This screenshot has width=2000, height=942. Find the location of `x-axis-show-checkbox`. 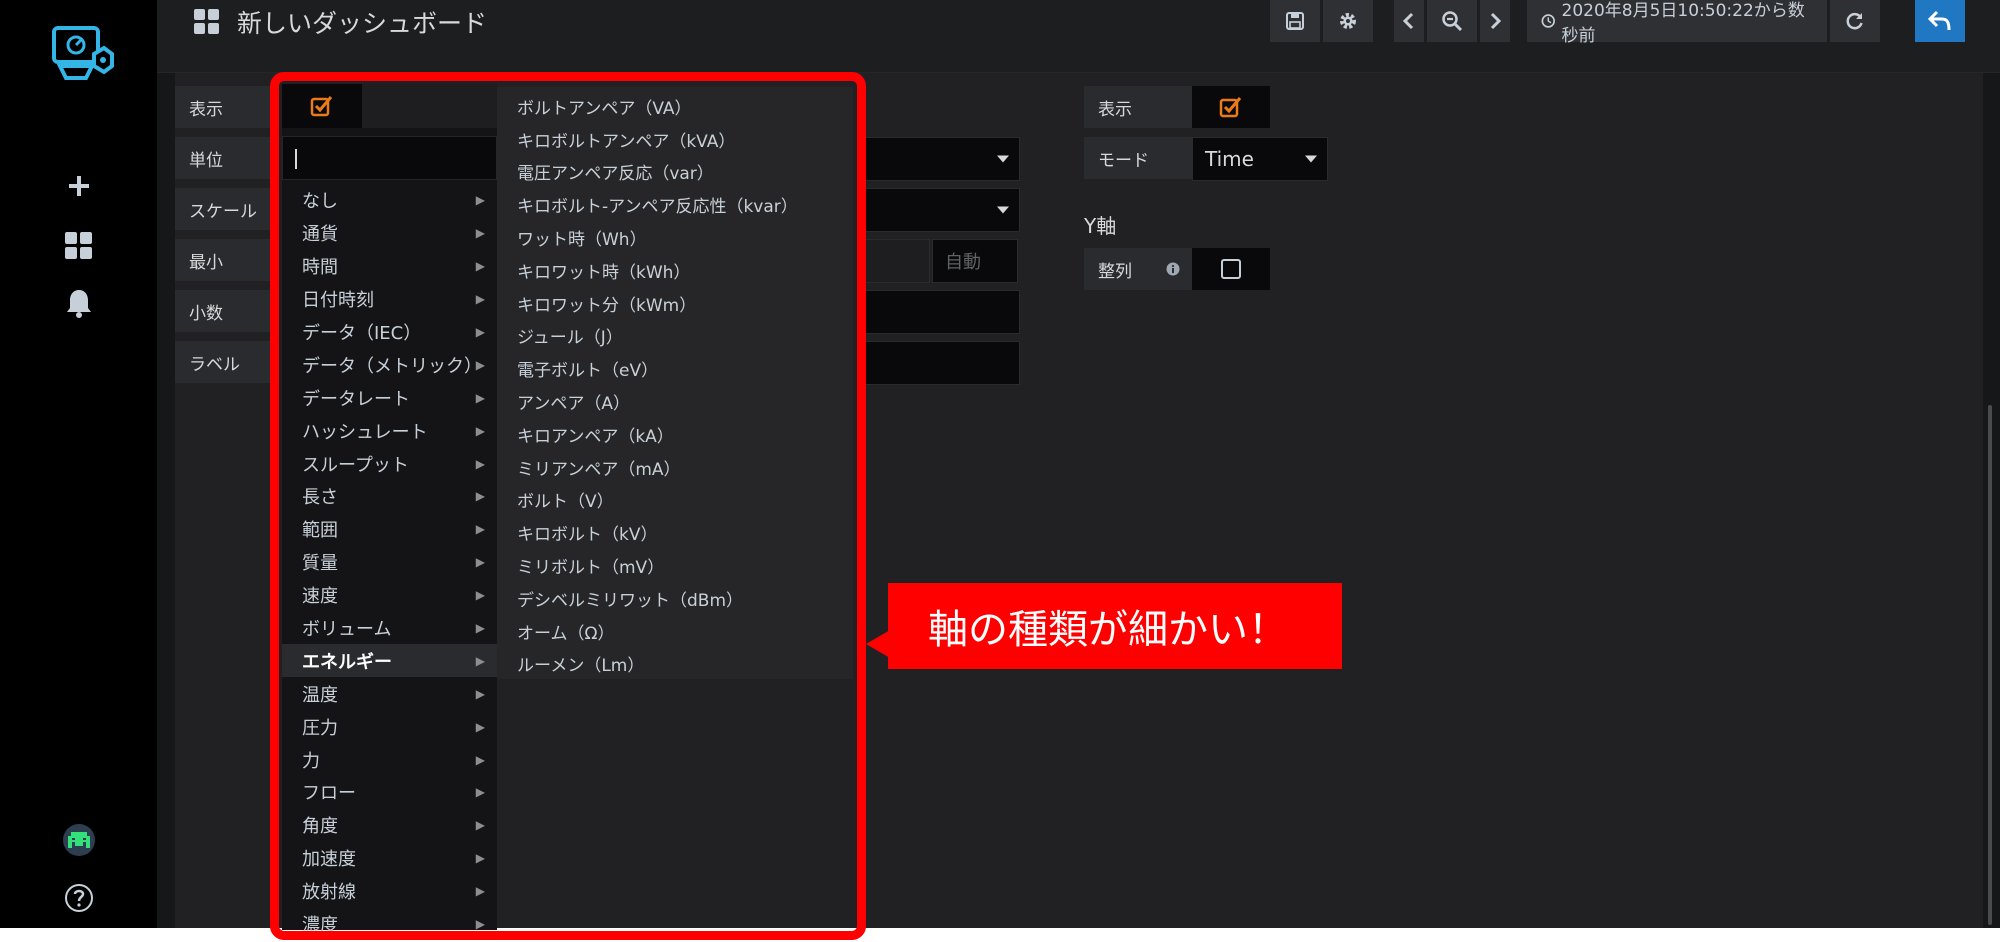

x-axis-show-checkbox is located at coordinates (1231, 107).